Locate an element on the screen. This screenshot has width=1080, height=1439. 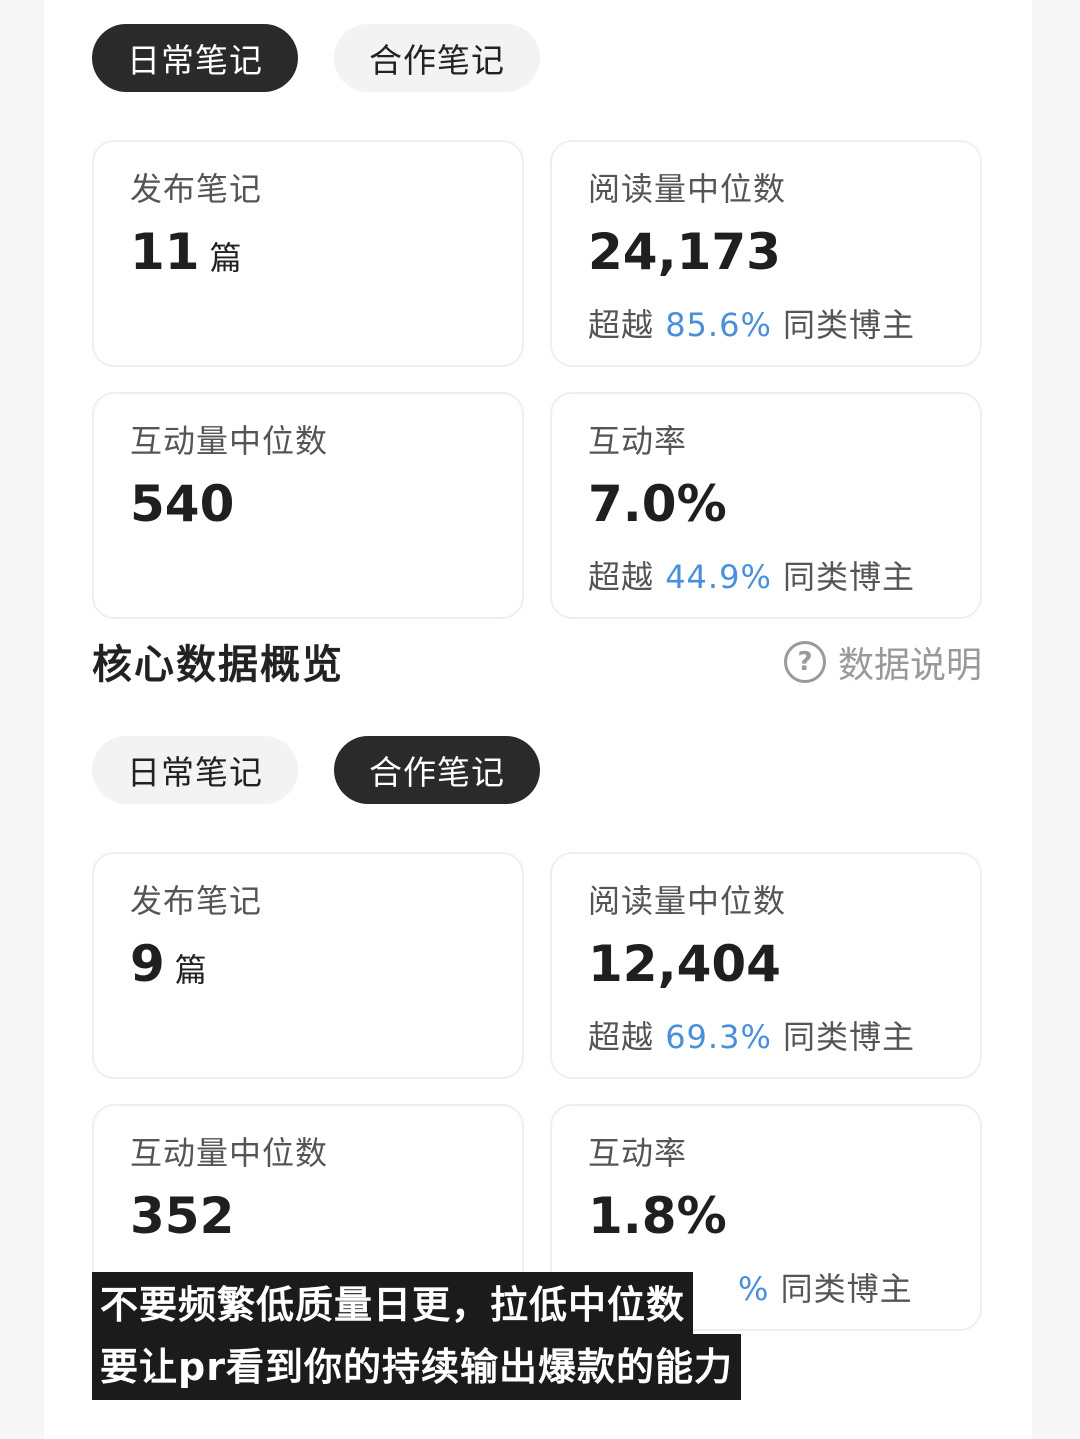
stat-value: 11 篇 is located at coordinates (186, 252).